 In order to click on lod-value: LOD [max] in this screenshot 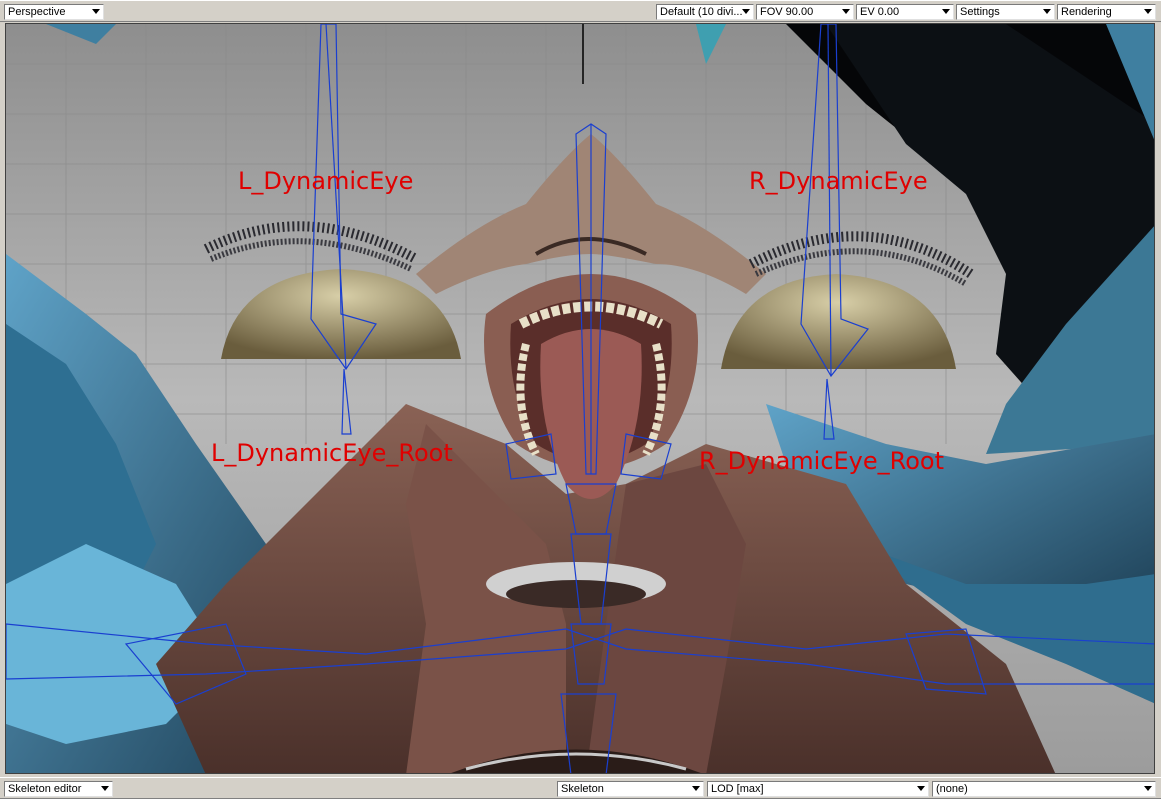, I will do `click(737, 789)`.